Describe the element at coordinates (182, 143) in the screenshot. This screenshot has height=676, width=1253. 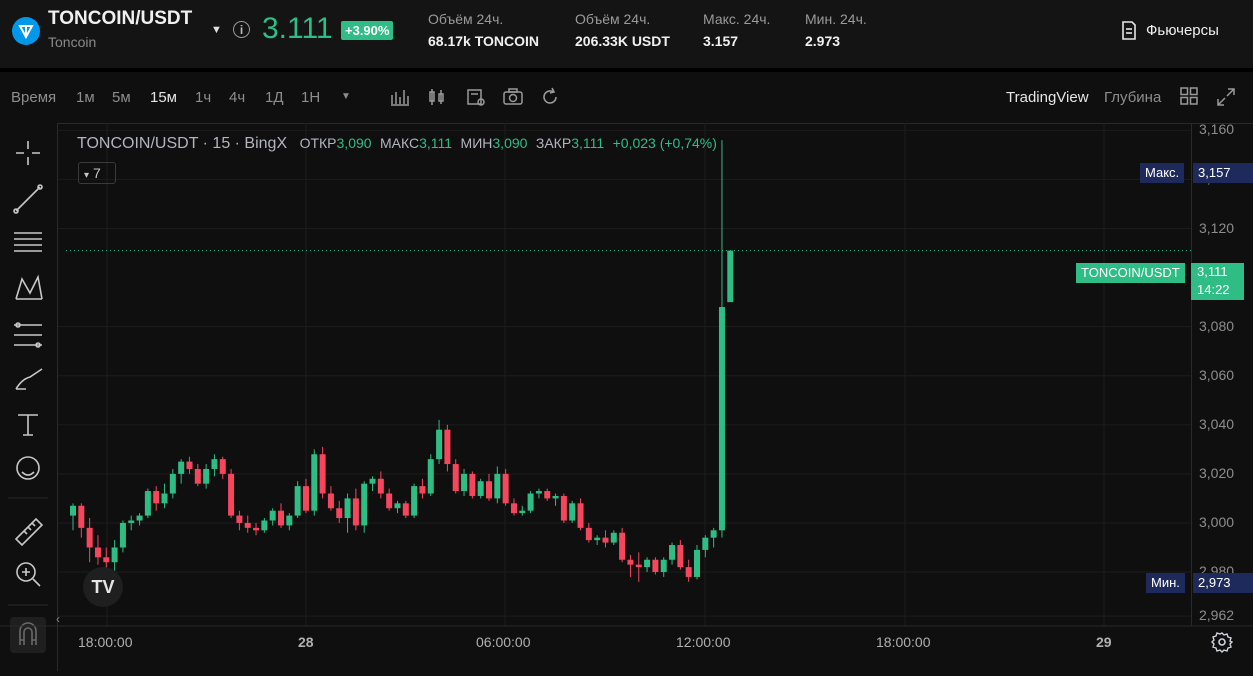
I see `legend-symbol: TONCOIN/USDT · 15 · BingX` at that location.